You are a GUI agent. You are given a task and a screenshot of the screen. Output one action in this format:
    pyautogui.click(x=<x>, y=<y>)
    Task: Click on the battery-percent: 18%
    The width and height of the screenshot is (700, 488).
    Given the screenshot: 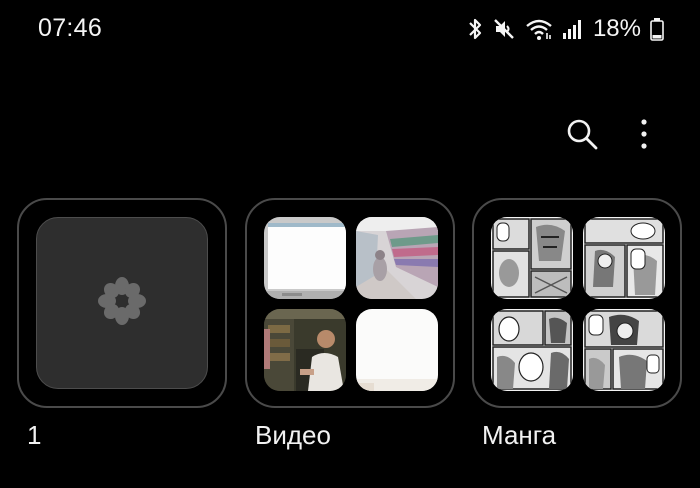 What is the action you would take?
    pyautogui.click(x=616, y=28)
    